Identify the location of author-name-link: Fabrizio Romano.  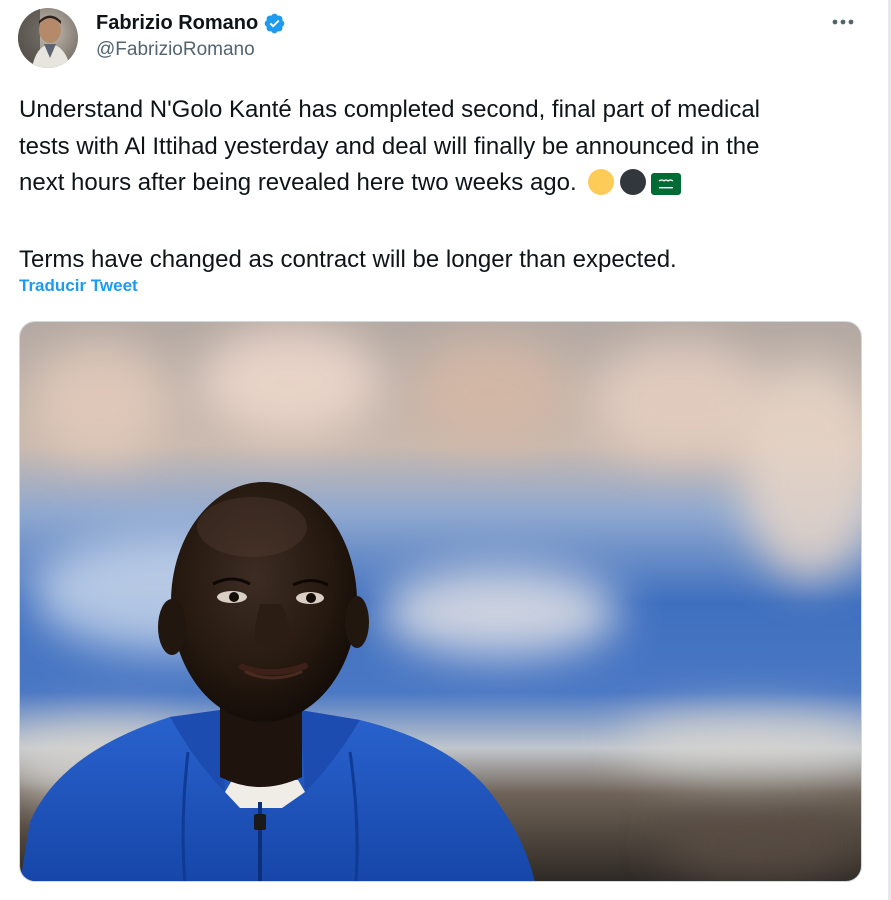
(191, 23).